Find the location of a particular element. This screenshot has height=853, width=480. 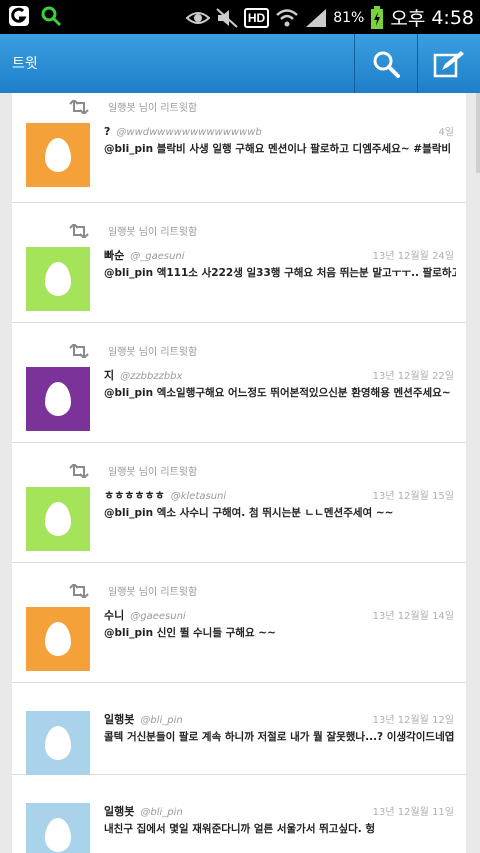

user-handle: @_gaesuni is located at coordinates (157, 256).